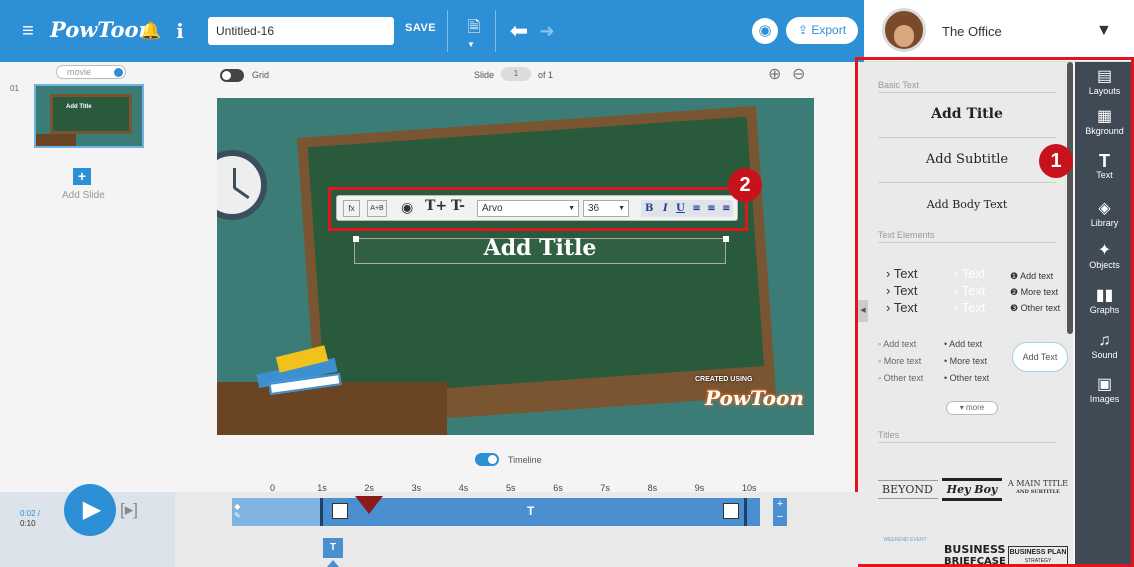 The image size is (1134, 567). Describe the element at coordinates (416, 488) in the screenshot. I see `timeline-tick-label: 3s` at that location.